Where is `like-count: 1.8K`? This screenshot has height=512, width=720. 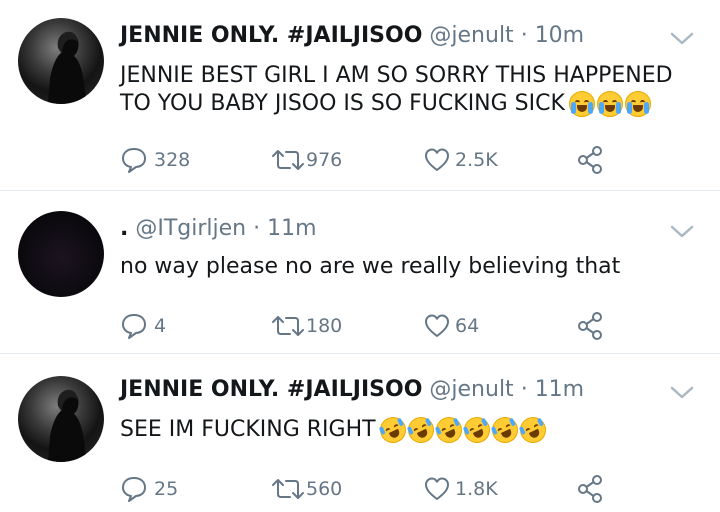 like-count: 1.8K is located at coordinates (476, 489).